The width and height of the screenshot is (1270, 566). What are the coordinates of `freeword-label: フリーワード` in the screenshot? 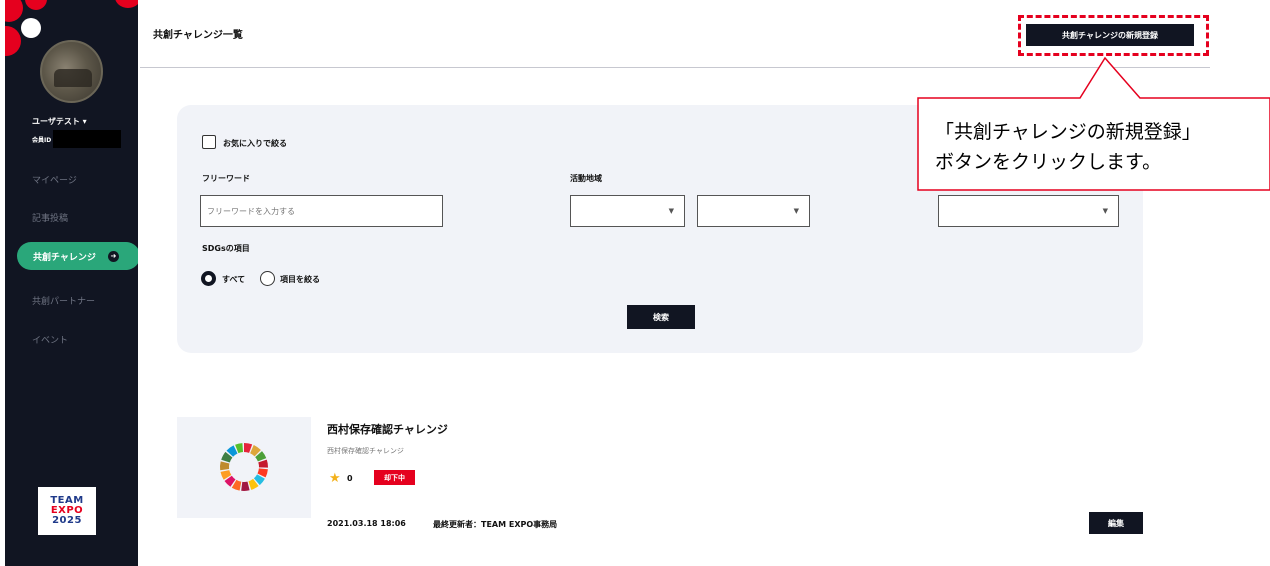 It's located at (226, 178).